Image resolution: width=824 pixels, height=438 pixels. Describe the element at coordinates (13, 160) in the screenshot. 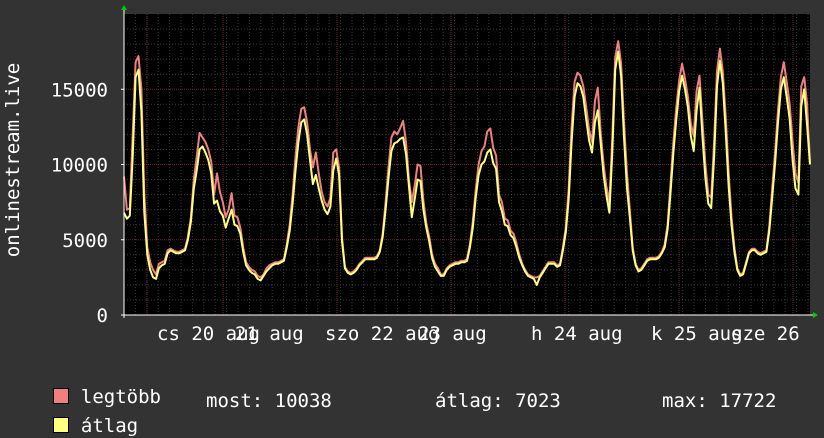

I see `y-axis-label: onlinestream.live` at that location.